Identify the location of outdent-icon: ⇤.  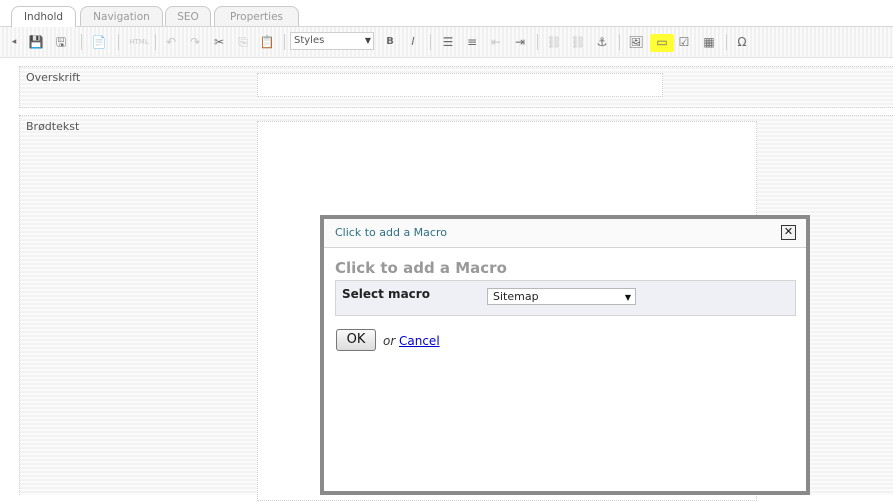
(496, 42).